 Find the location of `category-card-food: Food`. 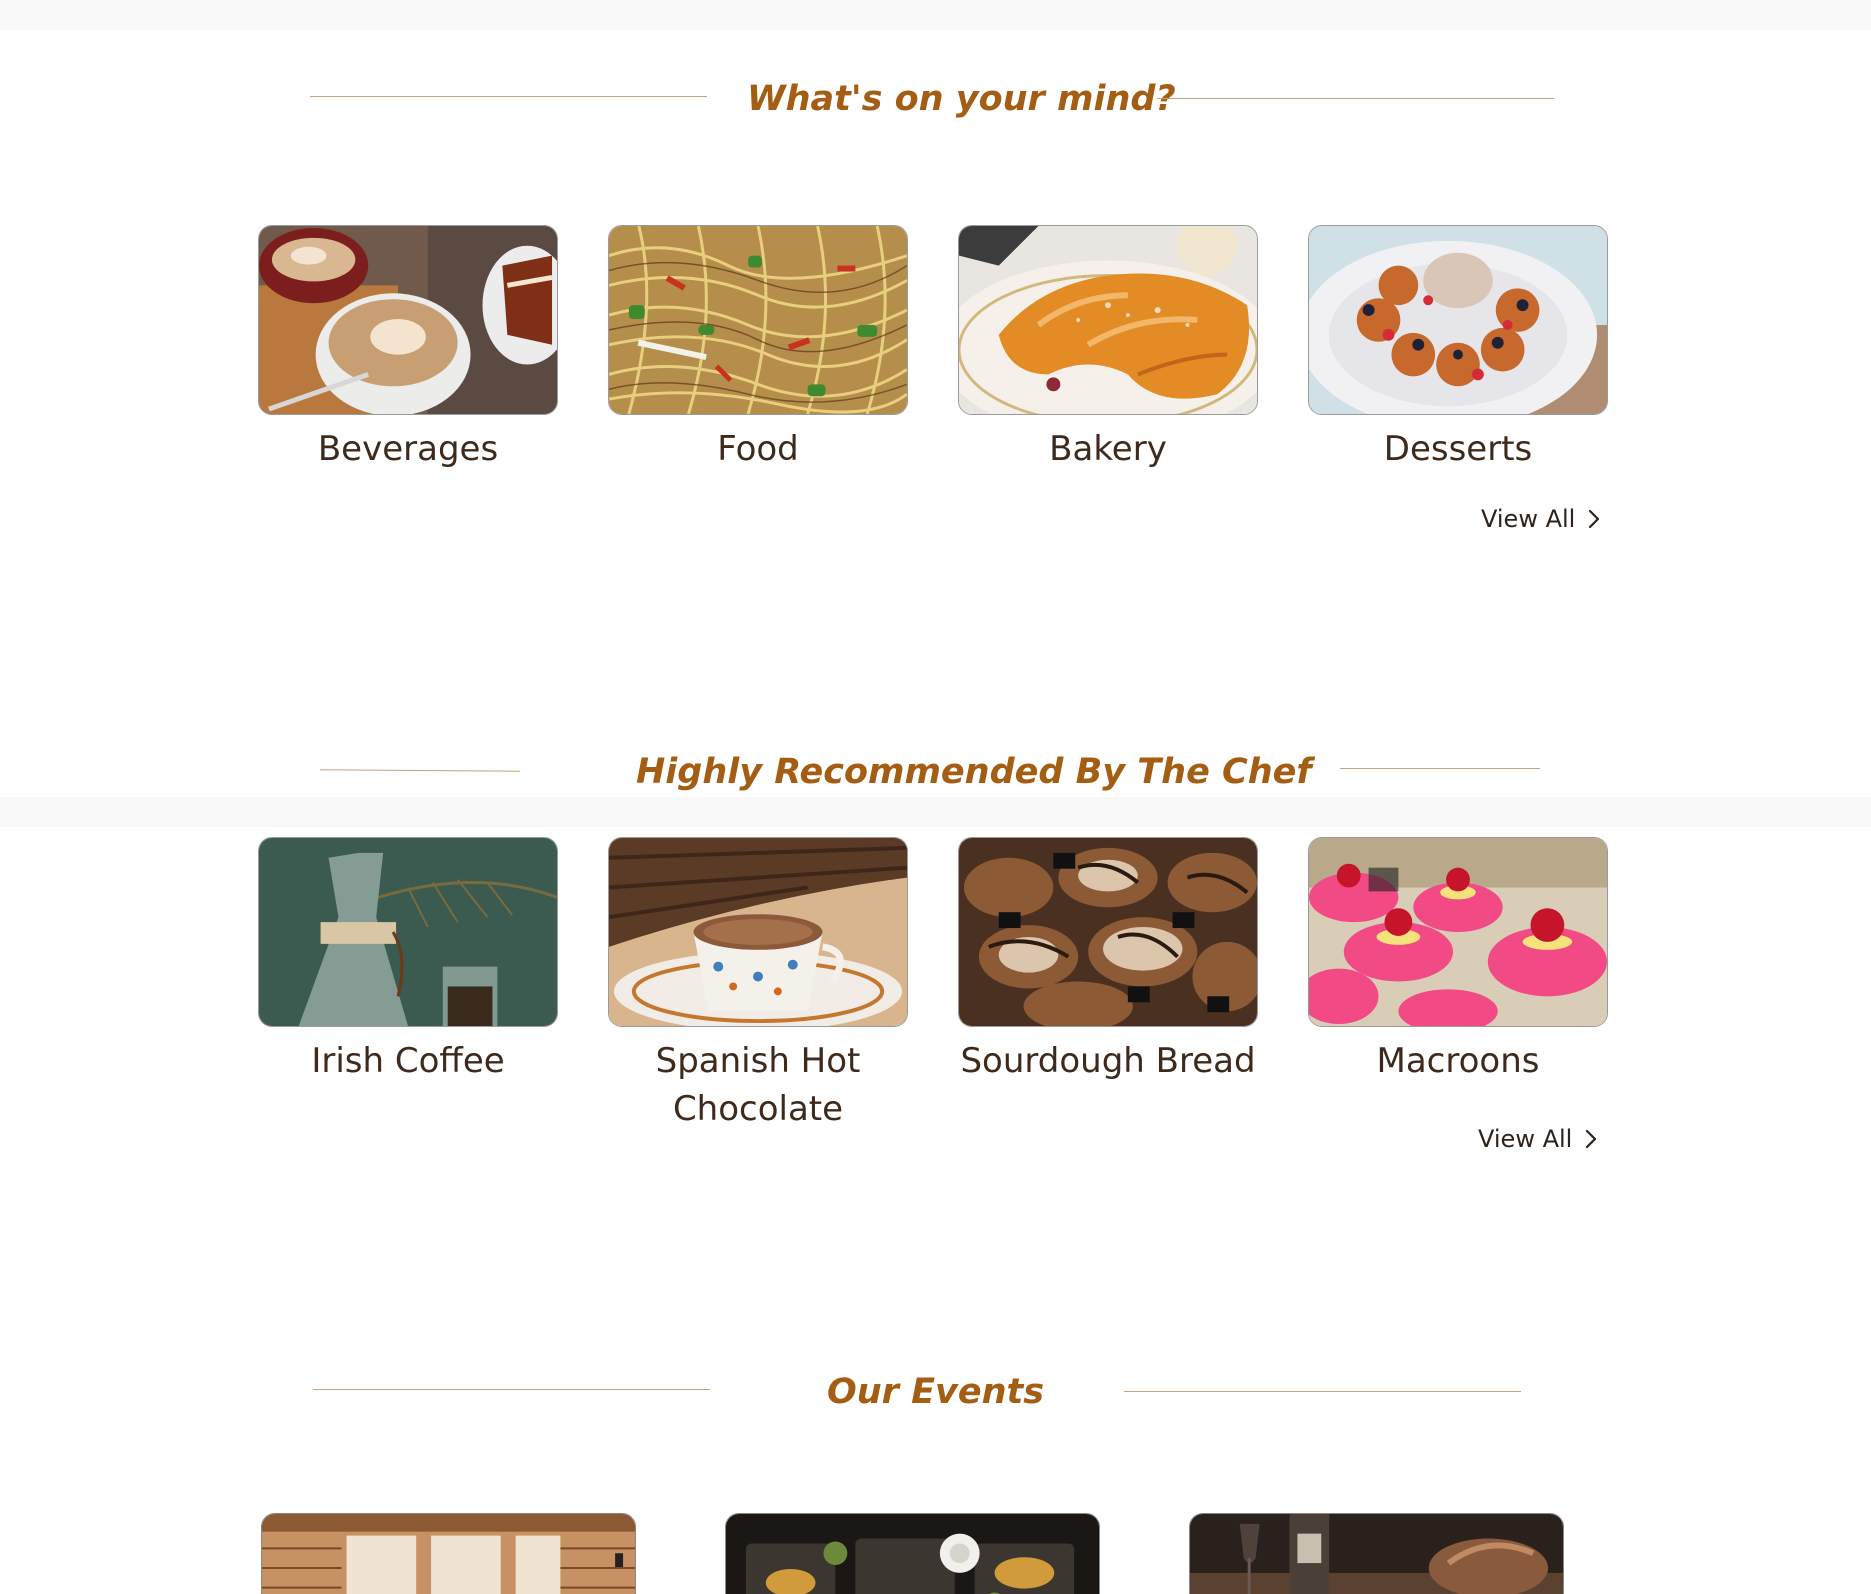

category-card-food: Food is located at coordinates (758, 349).